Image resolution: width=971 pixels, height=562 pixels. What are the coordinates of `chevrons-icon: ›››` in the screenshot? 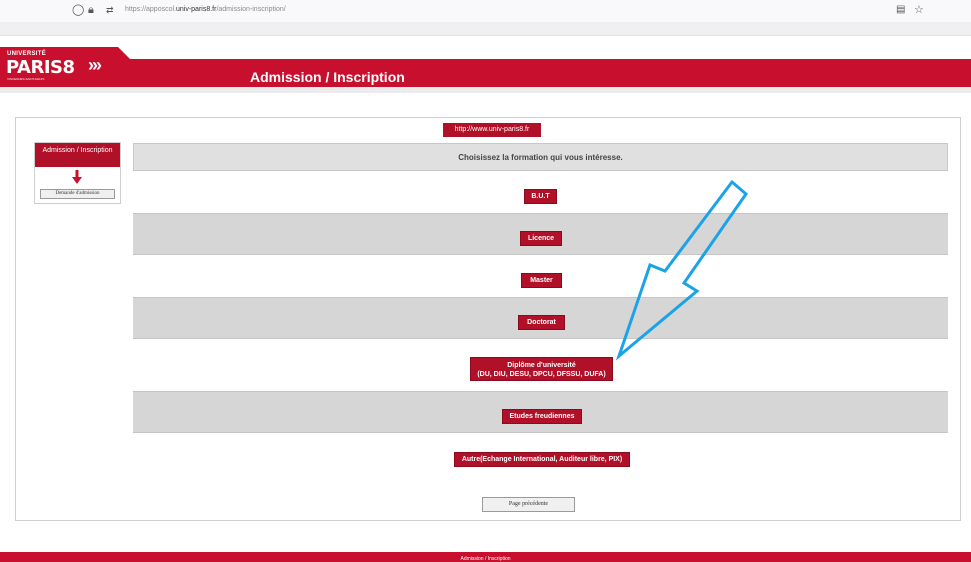 It's located at (95, 65).